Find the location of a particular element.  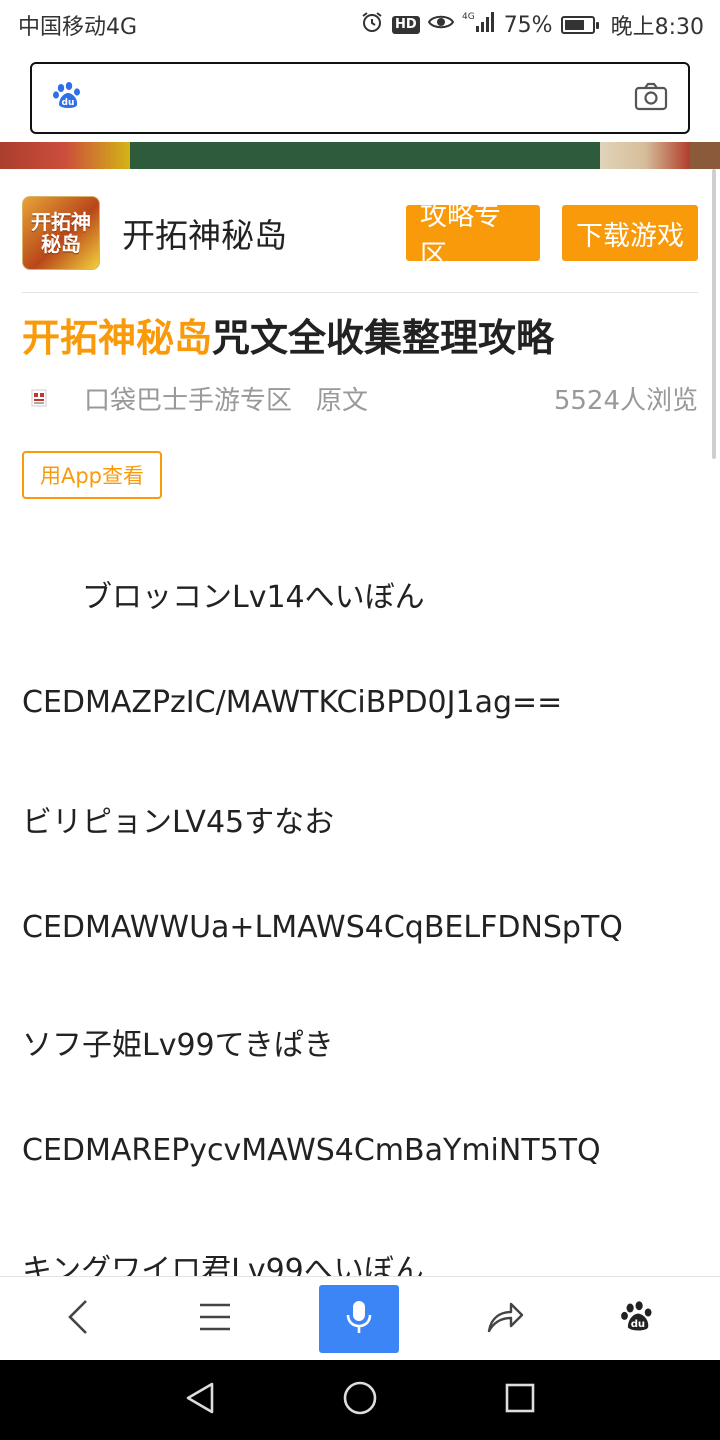

download-game-button: 下载游戏 is located at coordinates (630, 233).